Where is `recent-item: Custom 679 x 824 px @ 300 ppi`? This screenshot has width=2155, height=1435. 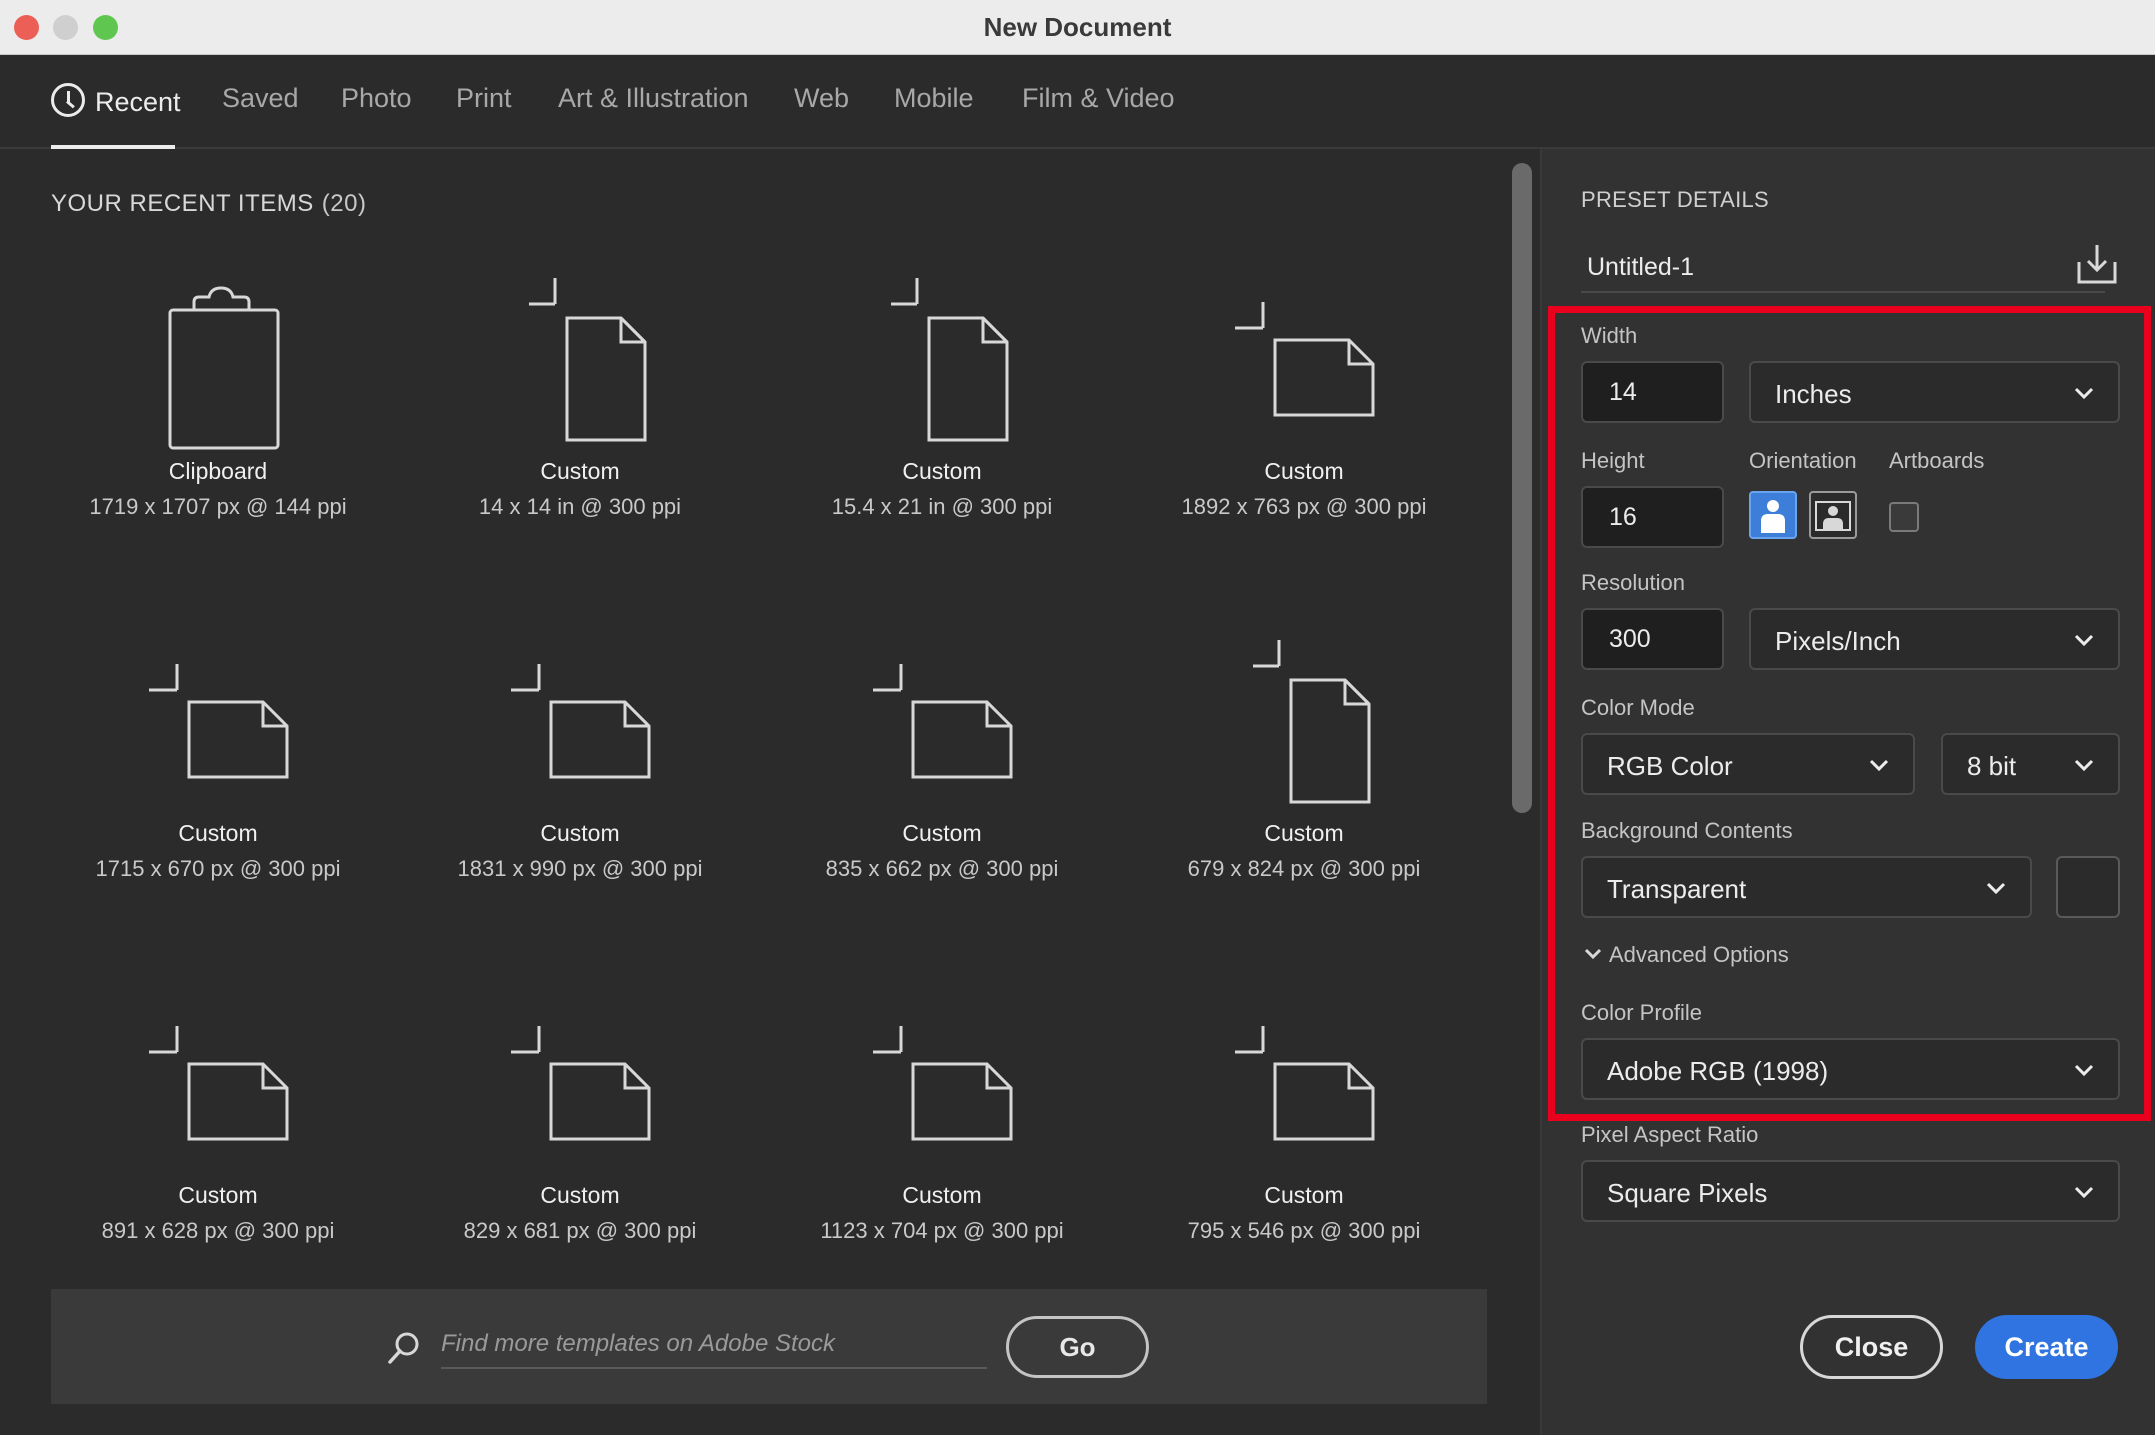 recent-item: Custom 679 x 824 px @ 300 ppi is located at coordinates (1304, 782).